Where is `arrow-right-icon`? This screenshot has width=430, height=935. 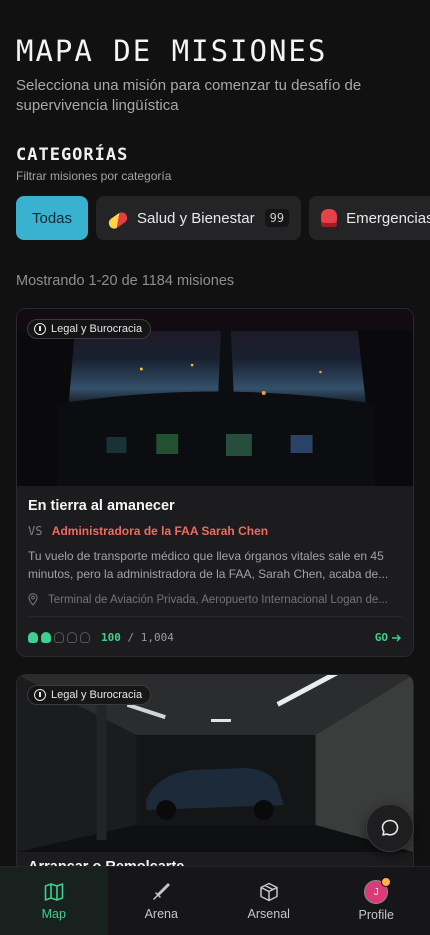
arrow-right-icon is located at coordinates (396, 637).